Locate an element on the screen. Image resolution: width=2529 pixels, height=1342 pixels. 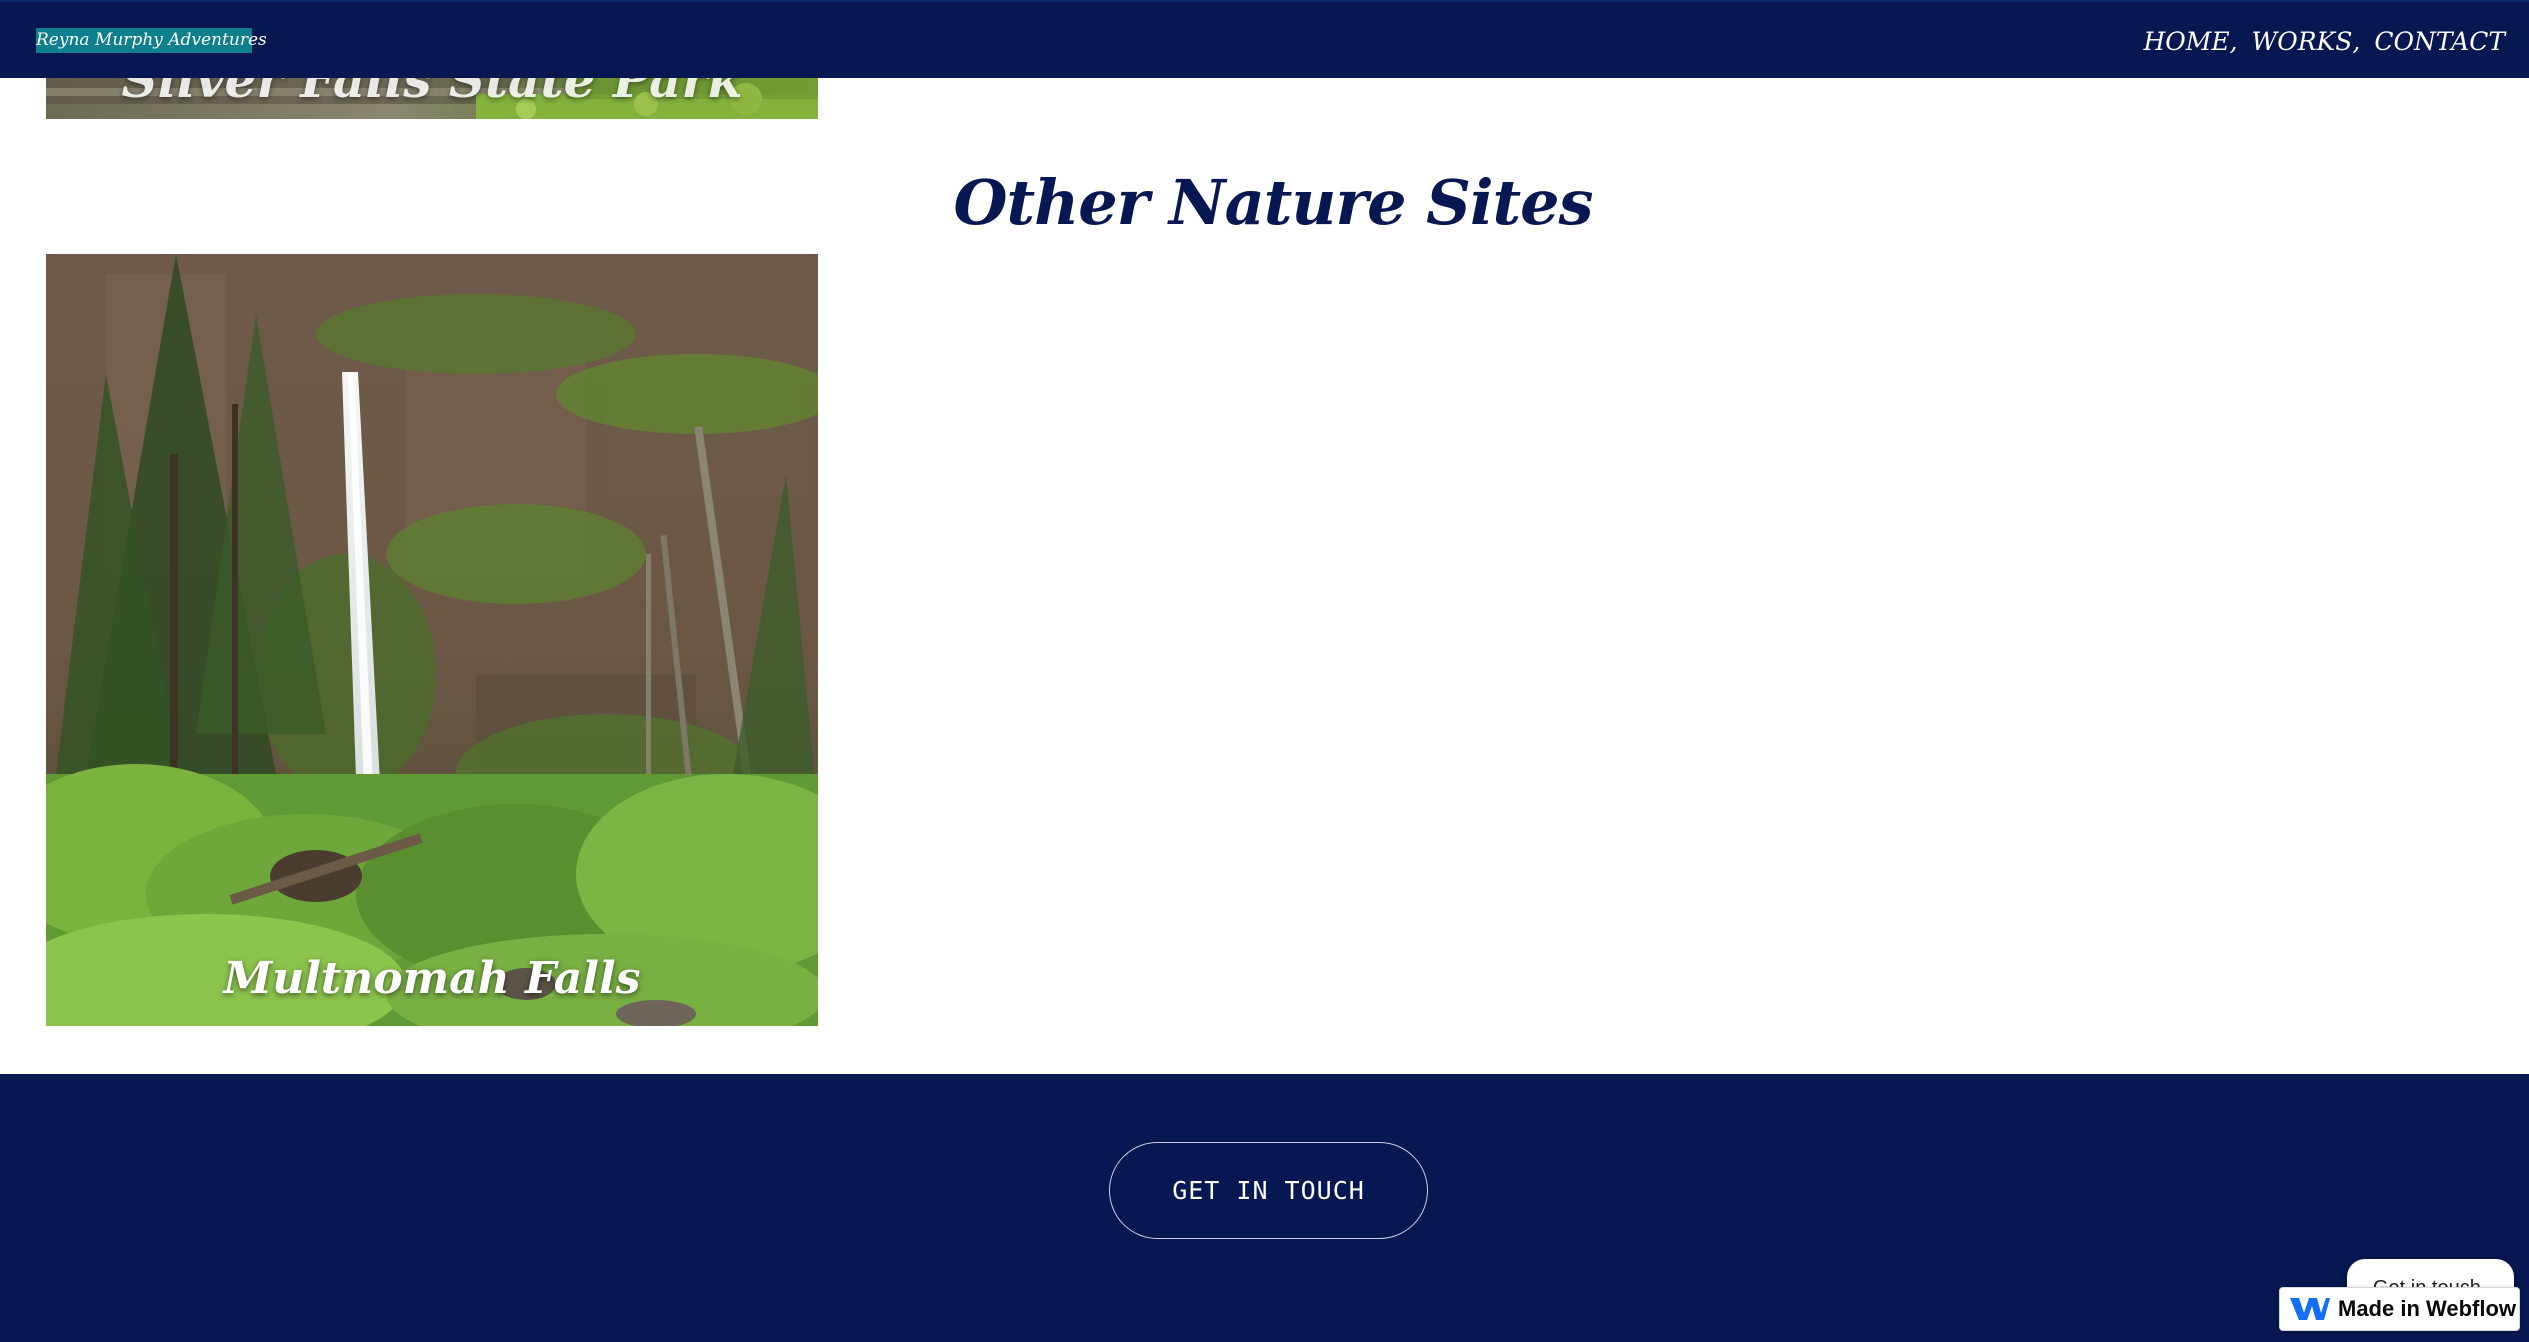
nav-link-works: WORKS is located at coordinates (2302, 41).